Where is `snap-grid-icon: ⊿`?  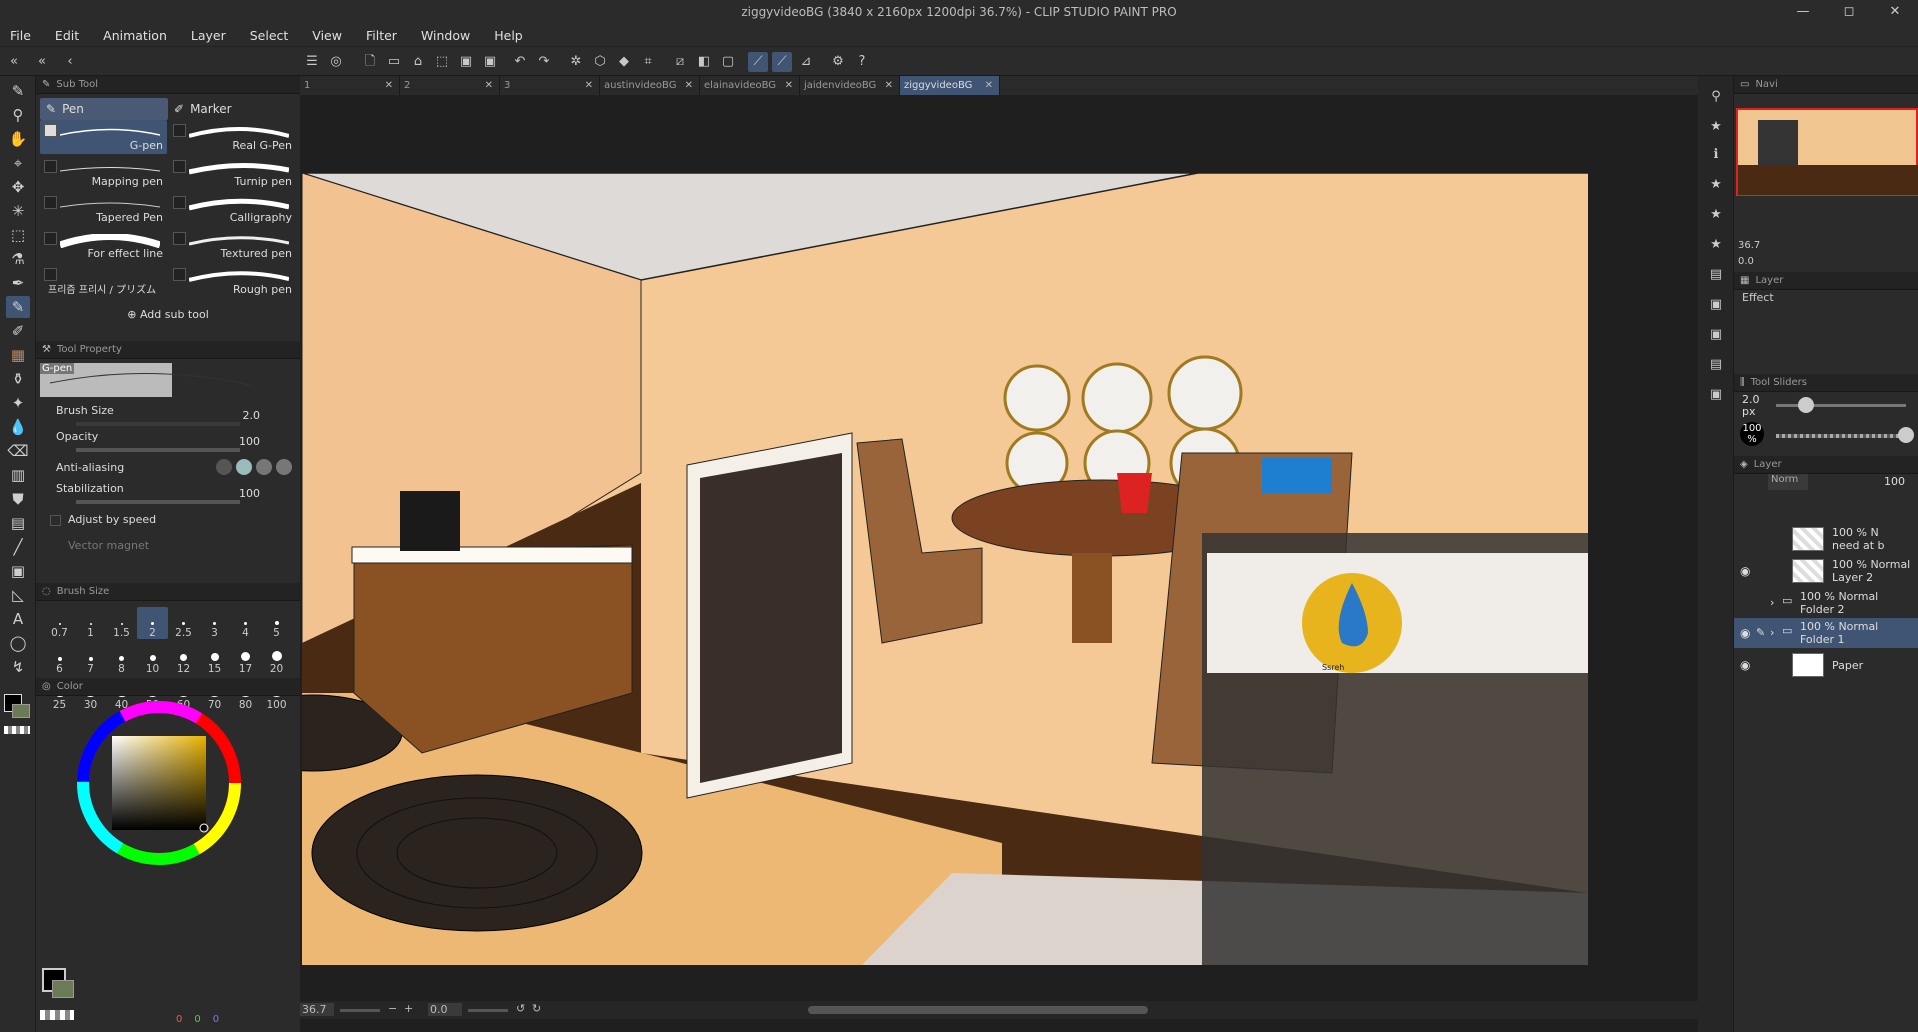 snap-grid-icon: ⊿ is located at coordinates (806, 62).